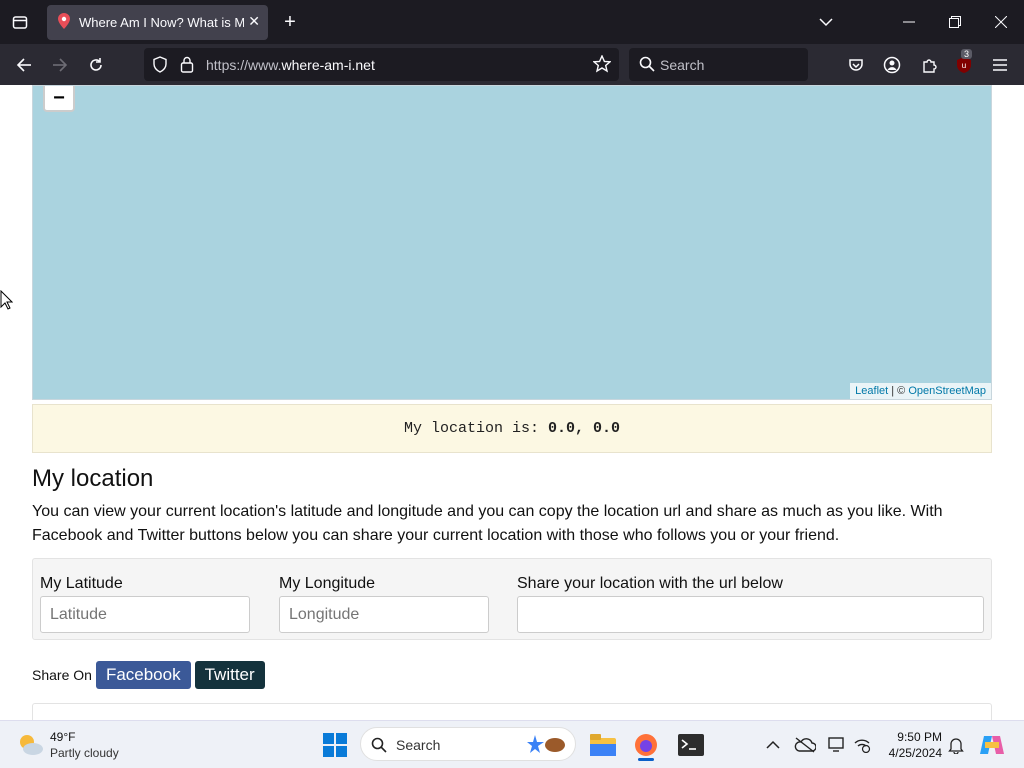  Describe the element at coordinates (967, 54) in the screenshot. I see `extension-badge: 3` at that location.